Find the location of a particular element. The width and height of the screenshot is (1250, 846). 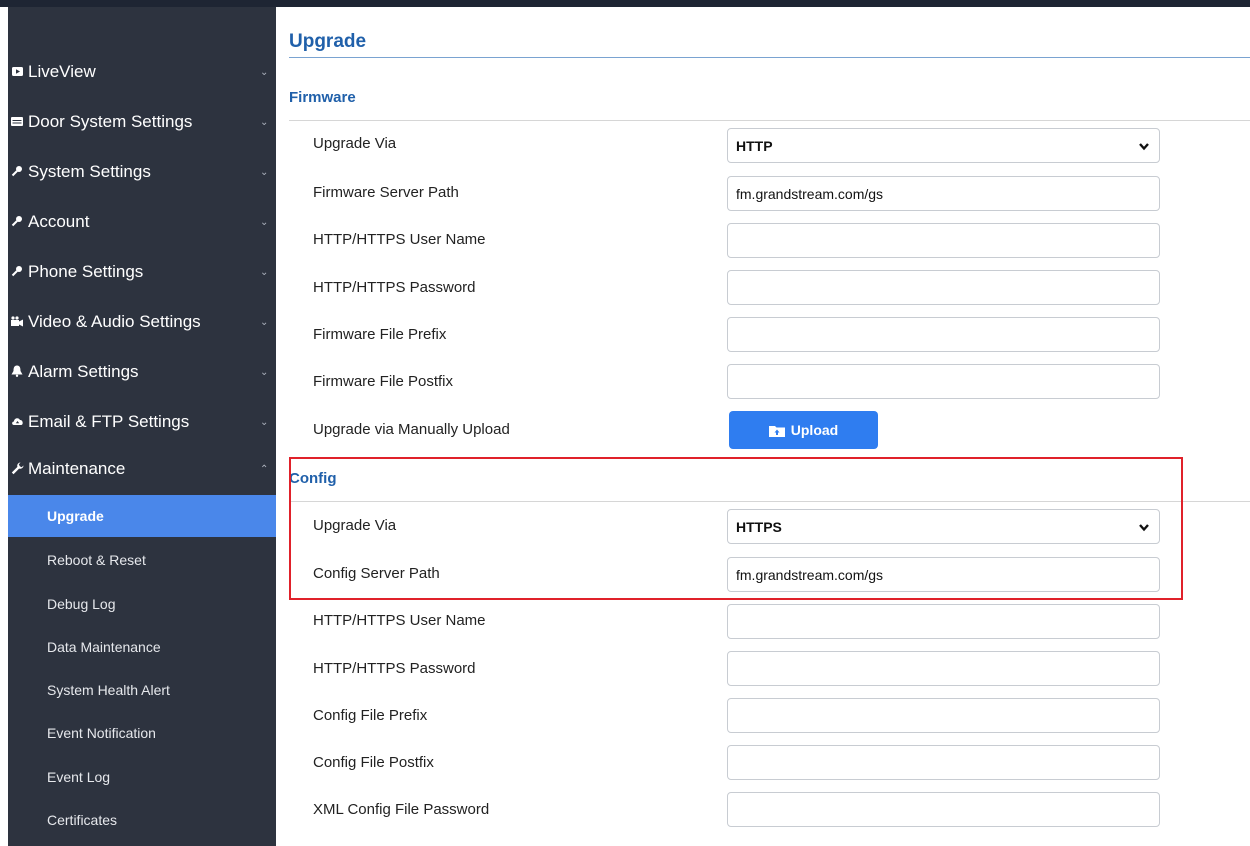

sidebar-item-label: Email & FTP Settings is located at coordinates (109, 421).